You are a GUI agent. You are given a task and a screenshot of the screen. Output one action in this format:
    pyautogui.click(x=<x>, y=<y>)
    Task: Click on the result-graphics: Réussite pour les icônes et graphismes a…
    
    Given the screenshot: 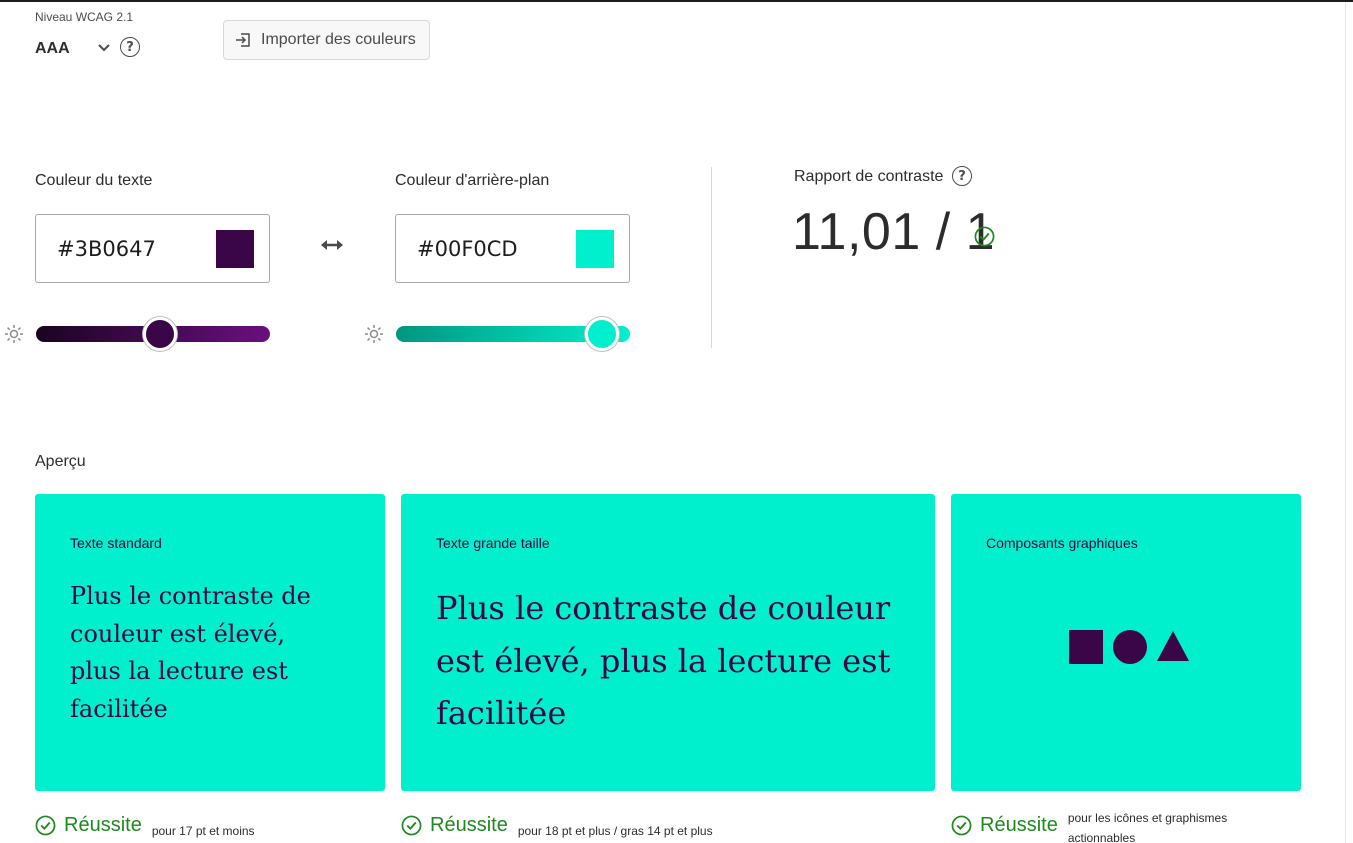 What is the action you would take?
    pyautogui.click(x=1099, y=827)
    